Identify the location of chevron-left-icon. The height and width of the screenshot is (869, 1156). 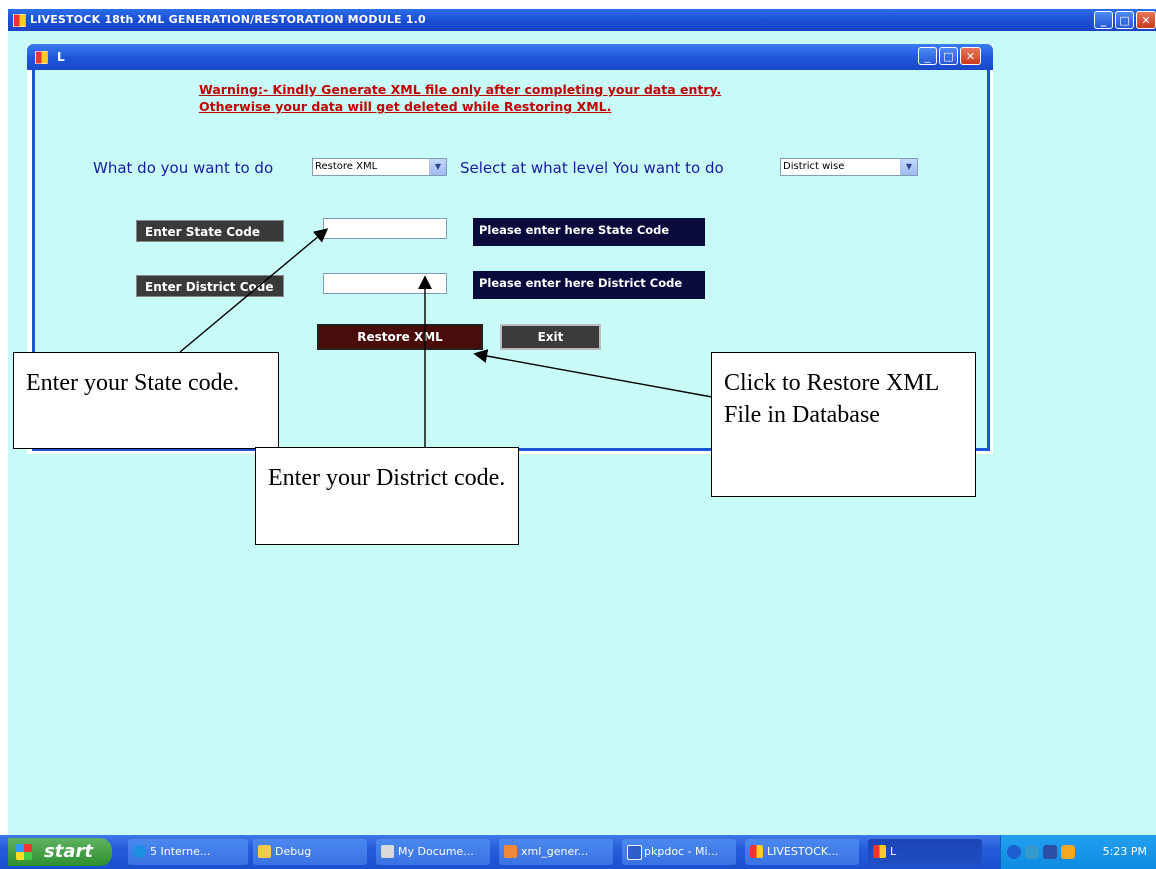
(1014, 852).